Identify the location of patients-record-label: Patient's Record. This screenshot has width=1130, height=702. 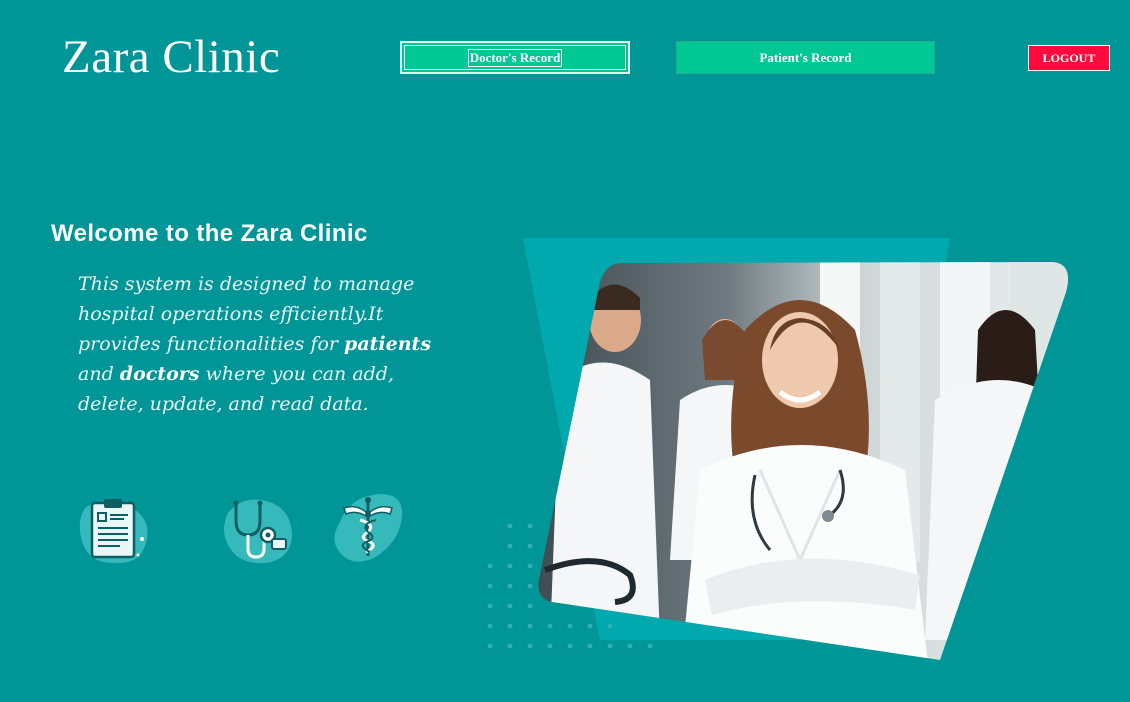
(805, 57).